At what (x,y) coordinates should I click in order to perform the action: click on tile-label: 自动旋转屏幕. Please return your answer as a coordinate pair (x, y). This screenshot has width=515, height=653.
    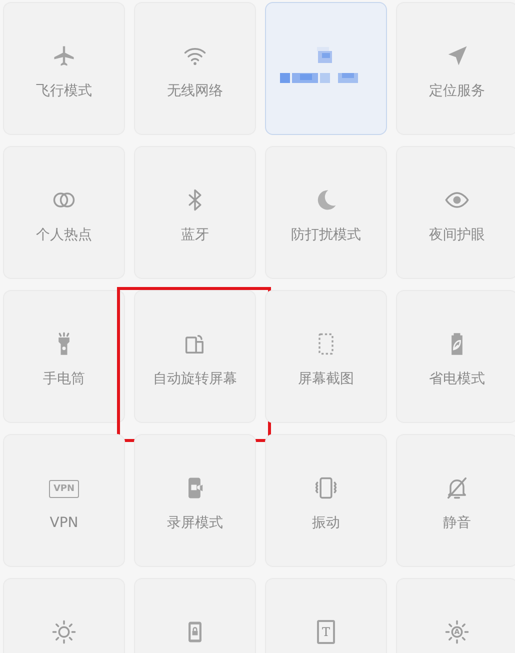
    Looking at the image, I should click on (195, 379).